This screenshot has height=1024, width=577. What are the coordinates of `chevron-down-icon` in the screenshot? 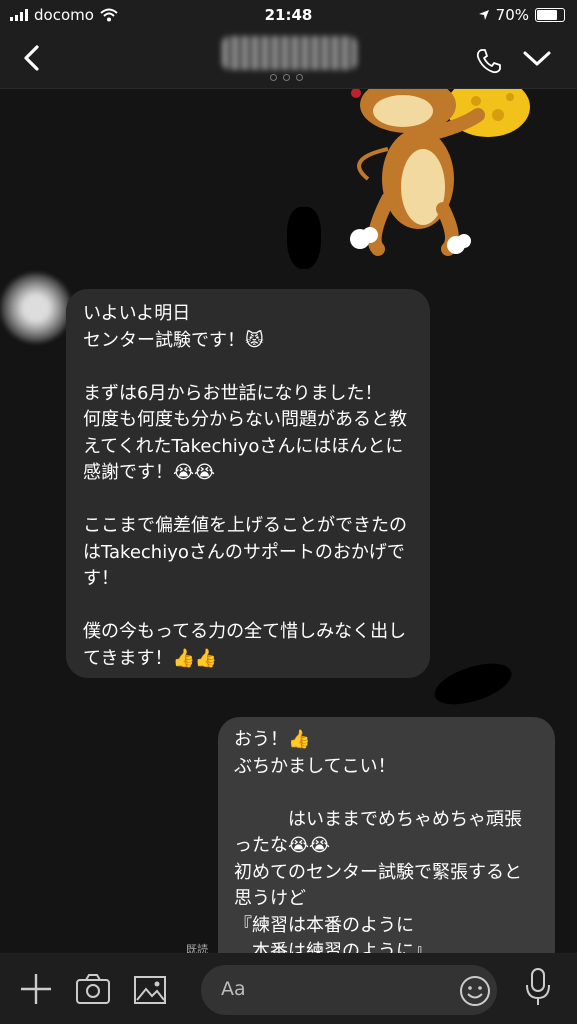 It's located at (537, 59).